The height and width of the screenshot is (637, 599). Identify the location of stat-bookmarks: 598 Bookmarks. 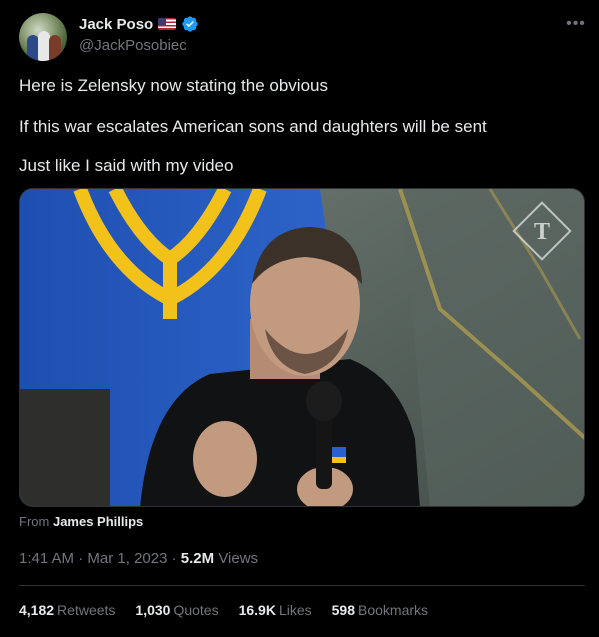
(380, 610).